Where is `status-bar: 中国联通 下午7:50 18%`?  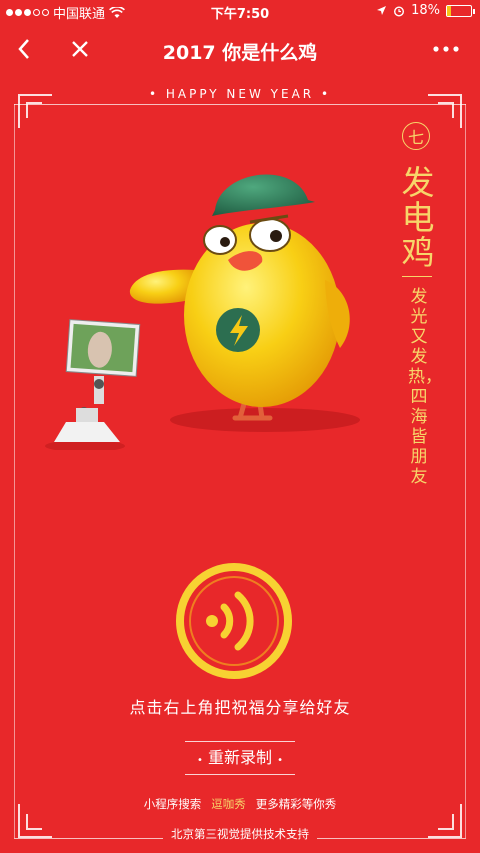
status-bar: 中国联通 下午7:50 18% is located at coordinates (240, 11).